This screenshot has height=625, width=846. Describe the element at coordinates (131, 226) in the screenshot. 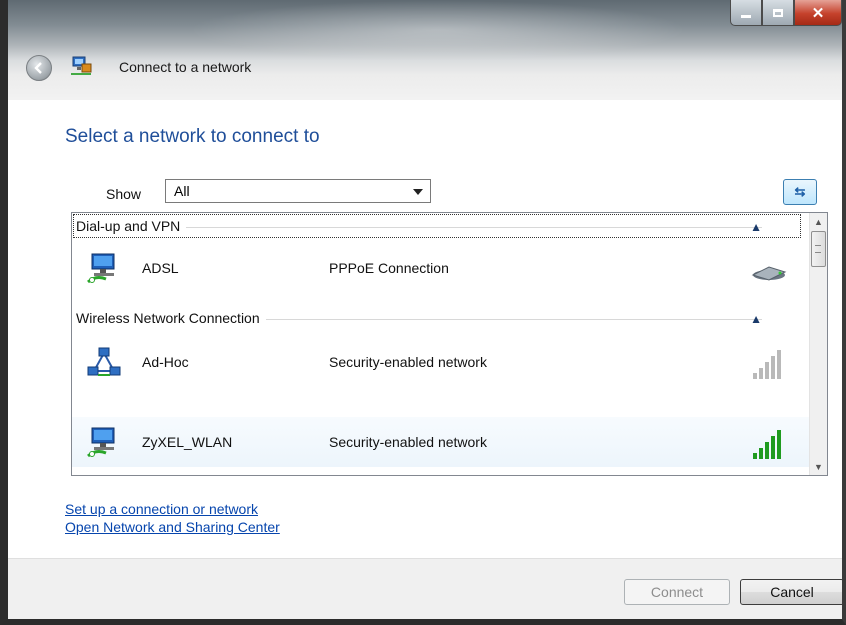

I see `group-label: Dial-up and VPN` at that location.